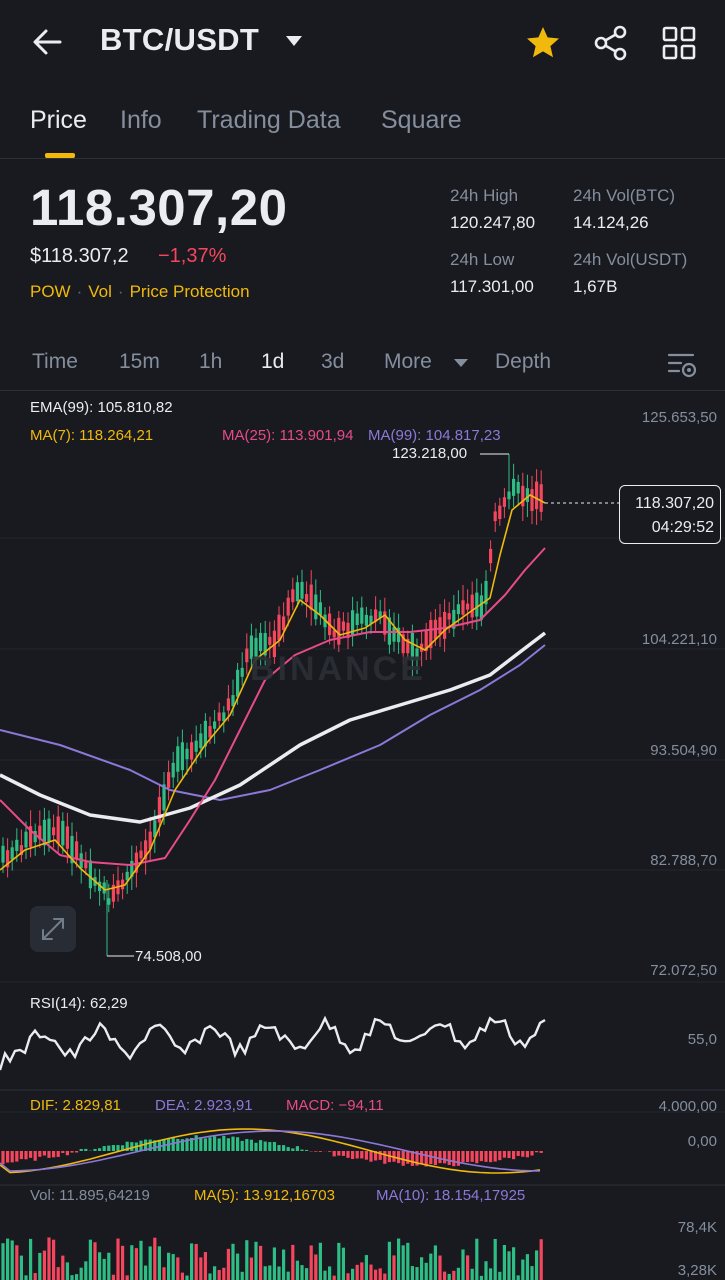 Image resolution: width=725 pixels, height=1280 pixels. Describe the element at coordinates (58, 120) in the screenshot. I see `tab-price: Price` at that location.